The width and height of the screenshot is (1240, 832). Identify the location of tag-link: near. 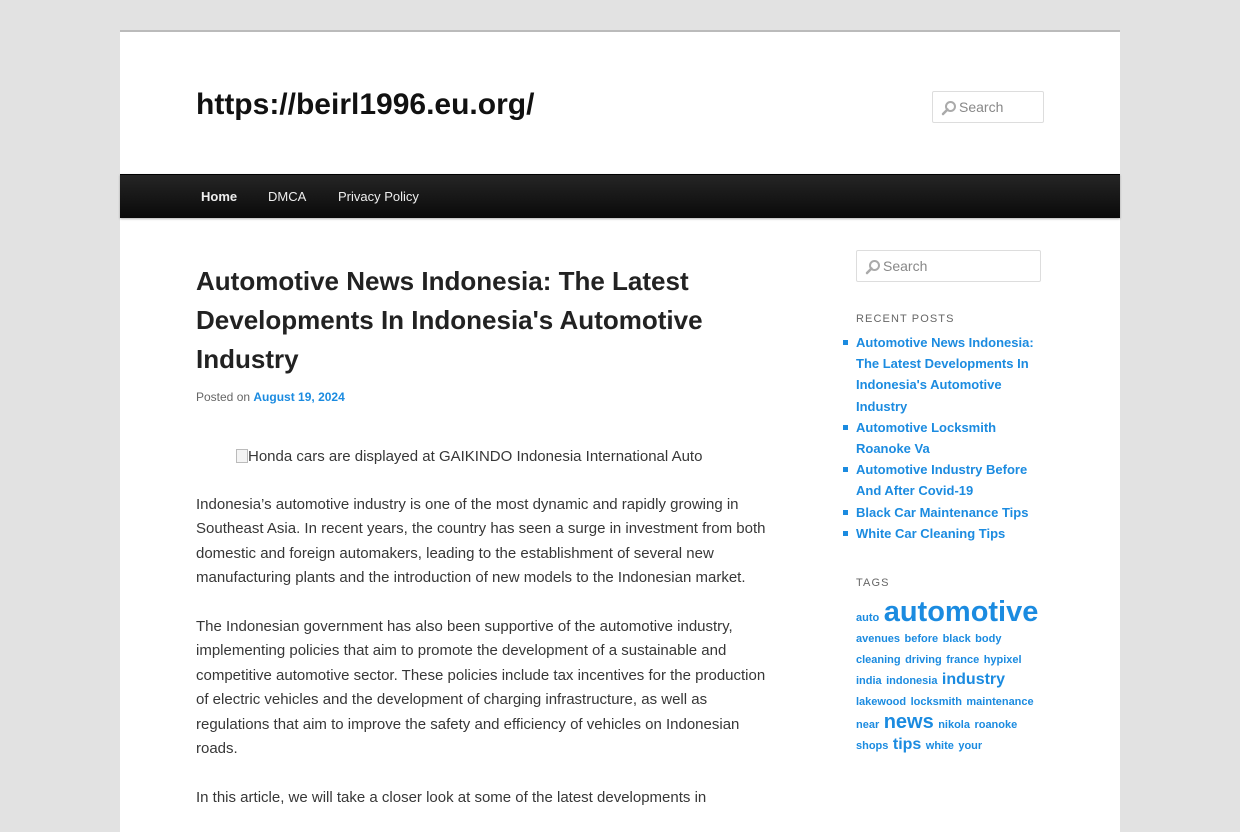
(867, 725).